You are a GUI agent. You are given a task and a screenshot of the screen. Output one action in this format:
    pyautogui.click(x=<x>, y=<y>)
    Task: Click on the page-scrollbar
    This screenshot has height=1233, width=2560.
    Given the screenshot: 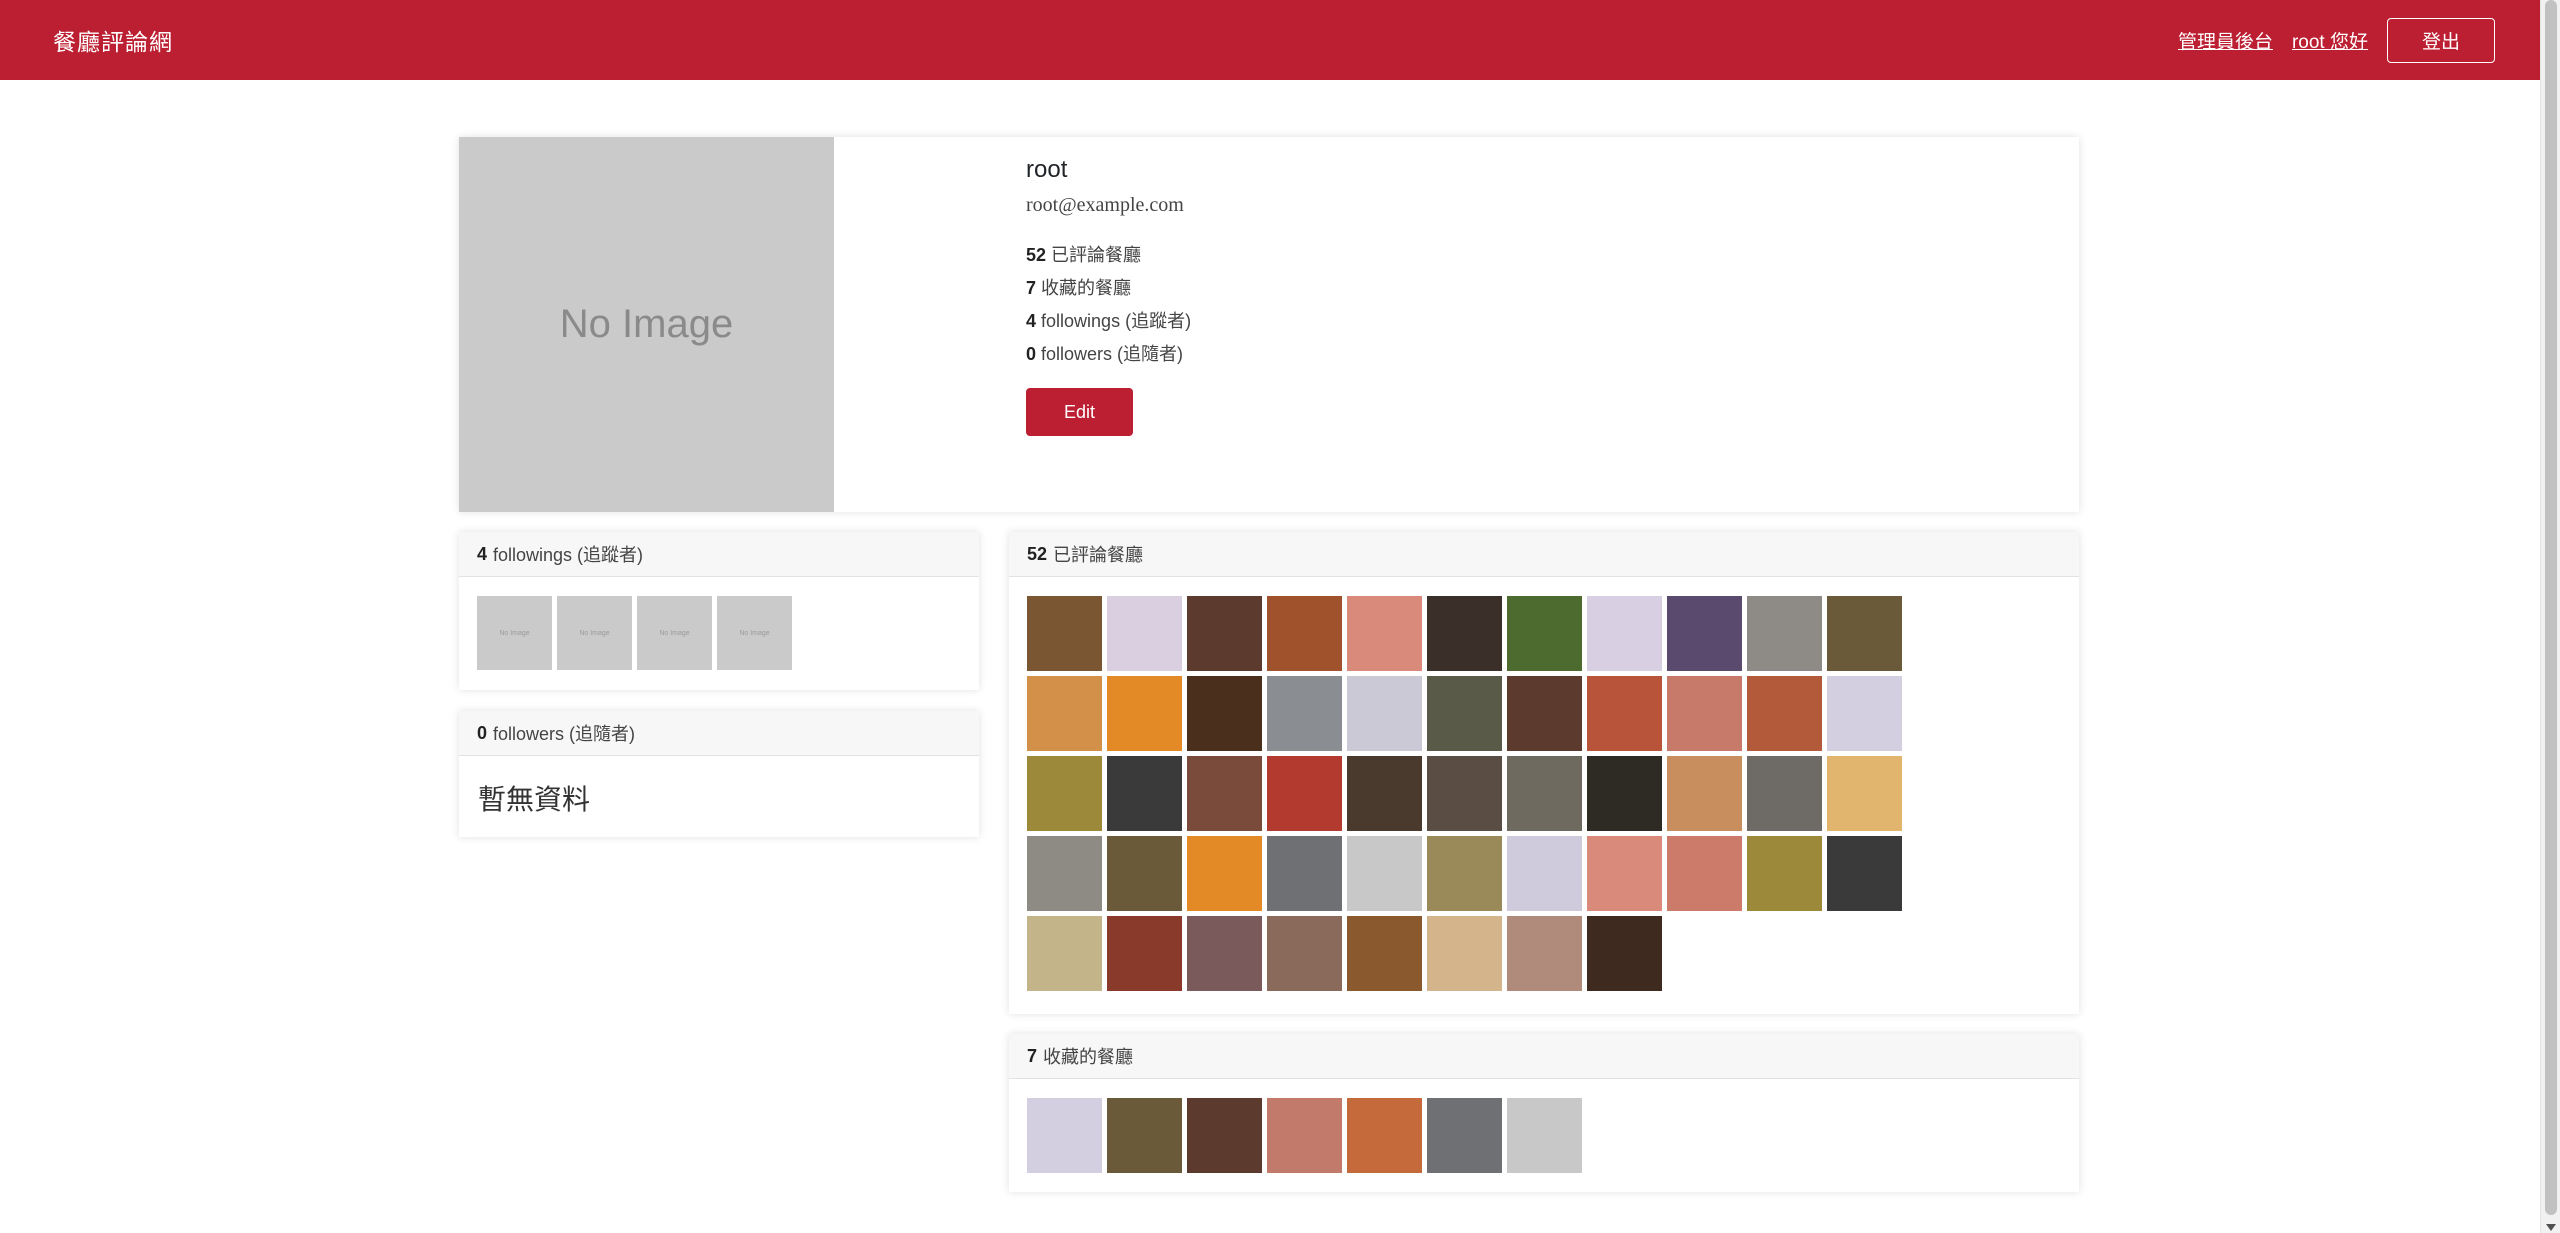 What is the action you would take?
    pyautogui.click(x=2550, y=616)
    